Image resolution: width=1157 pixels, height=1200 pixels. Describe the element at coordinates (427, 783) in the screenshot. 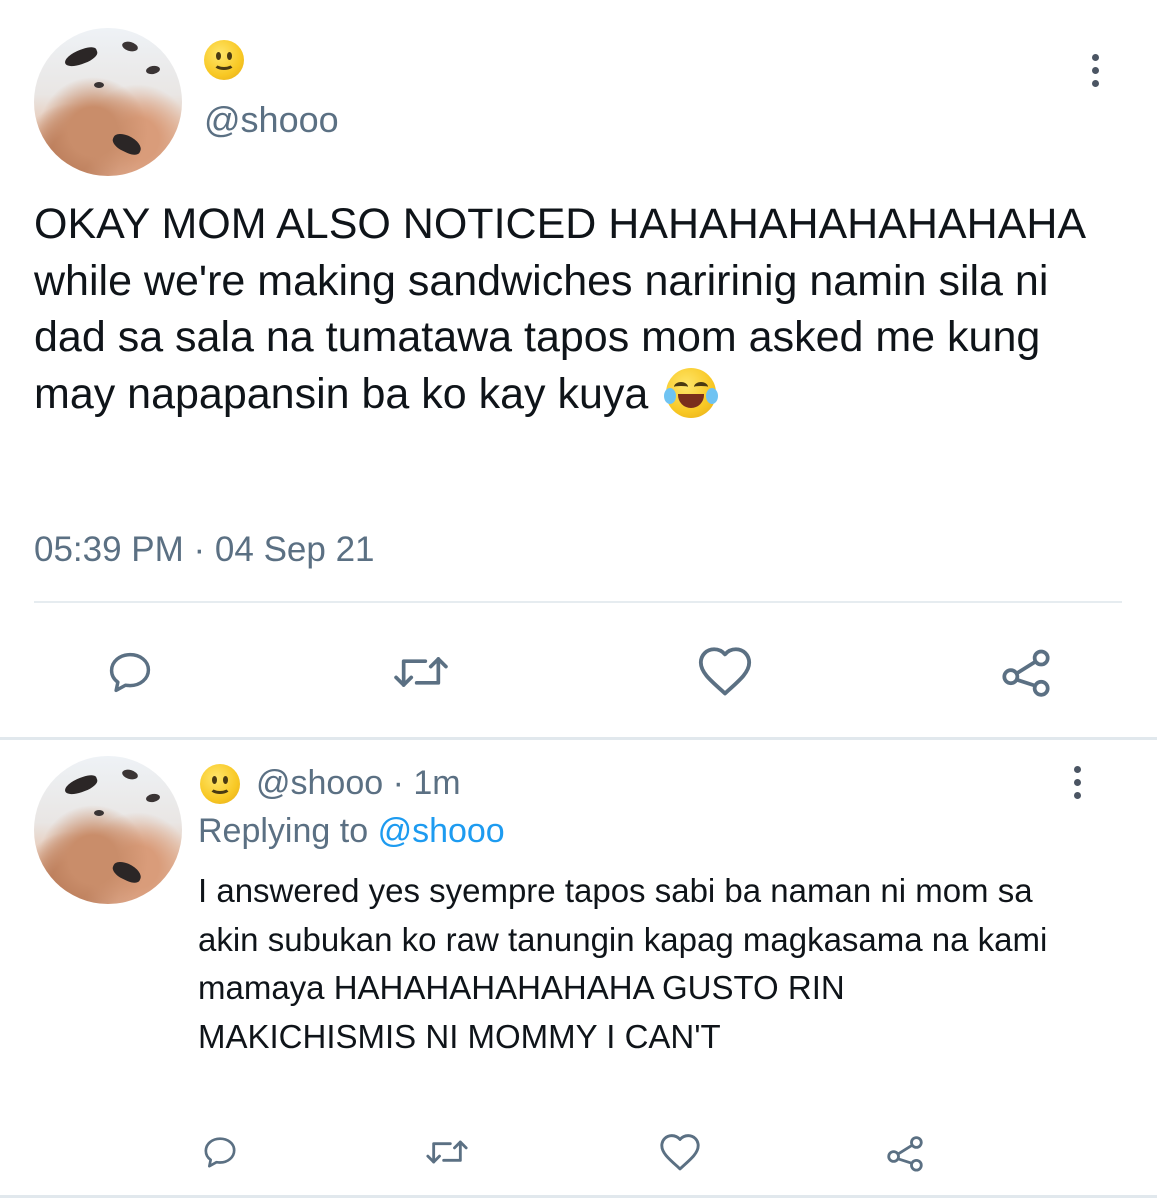

I see `tweet-time: · 1m` at that location.